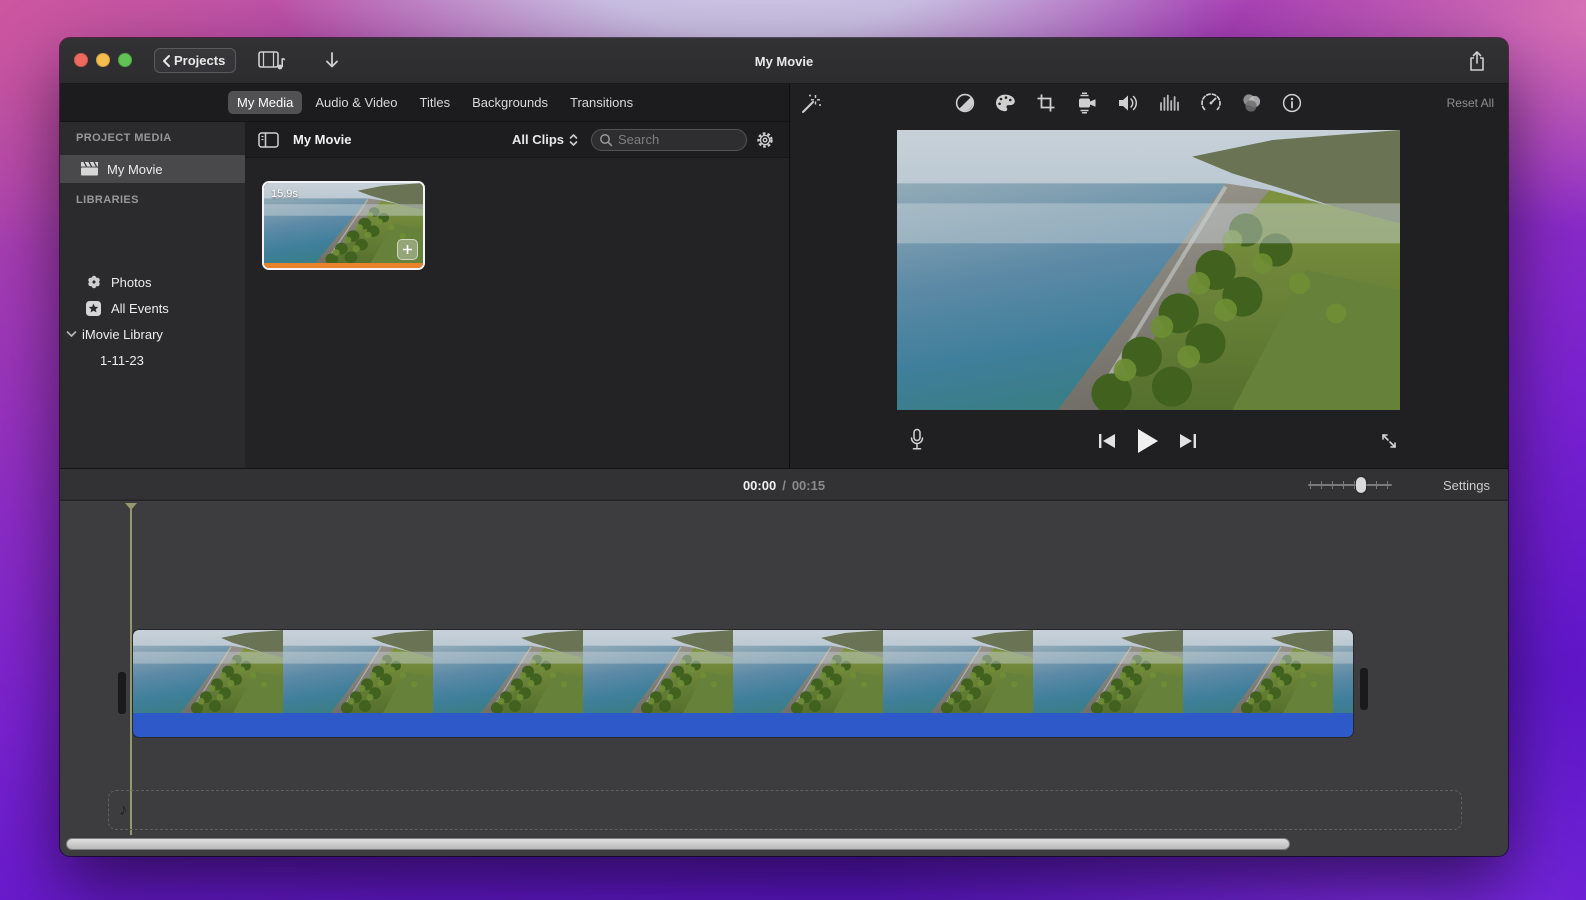  I want to click on speed-icon, so click(1211, 103).